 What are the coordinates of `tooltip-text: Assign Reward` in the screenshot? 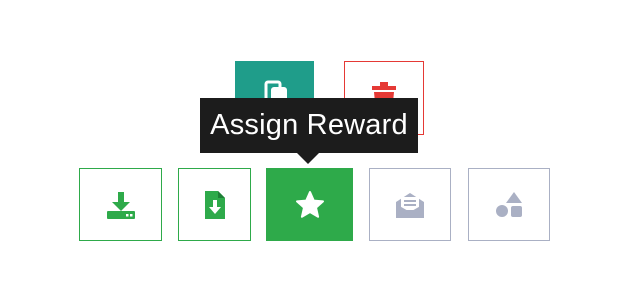 It's located at (309, 125).